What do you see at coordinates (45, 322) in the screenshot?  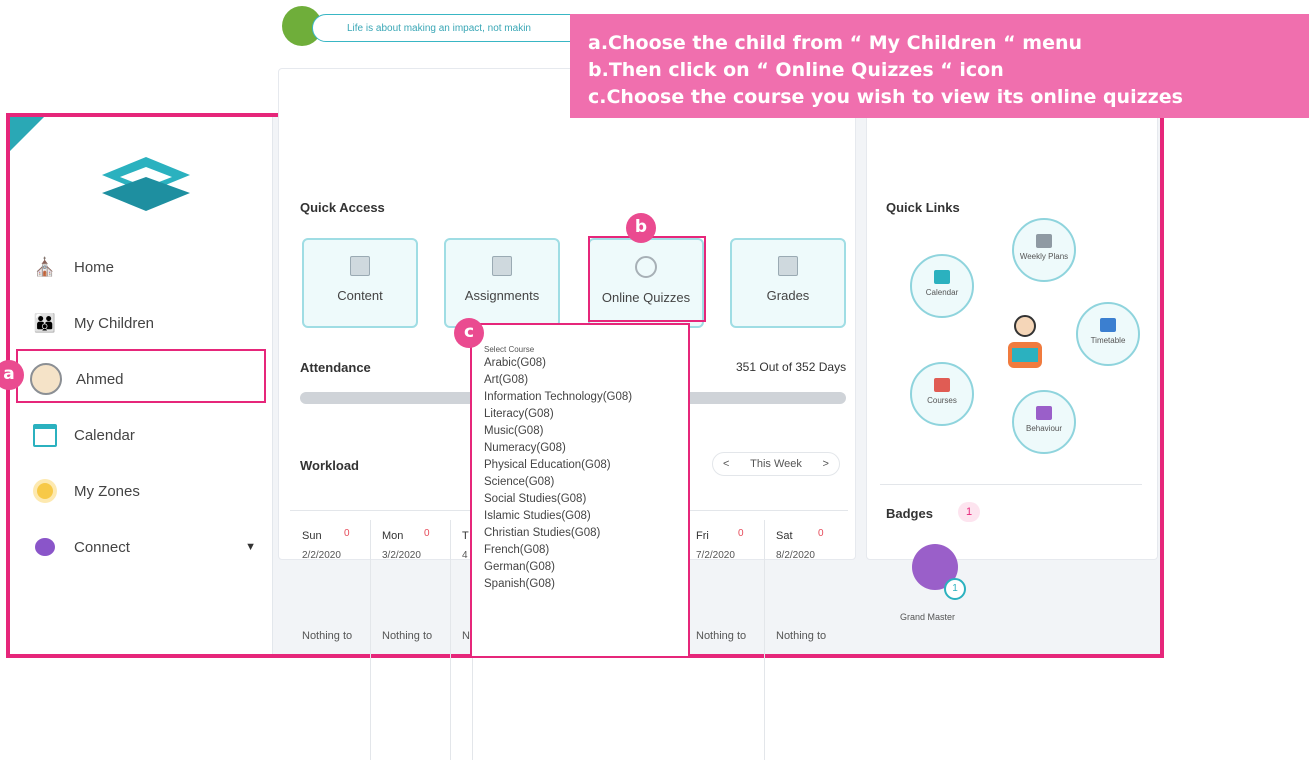 I see `children-icon: 👪` at bounding box center [45, 322].